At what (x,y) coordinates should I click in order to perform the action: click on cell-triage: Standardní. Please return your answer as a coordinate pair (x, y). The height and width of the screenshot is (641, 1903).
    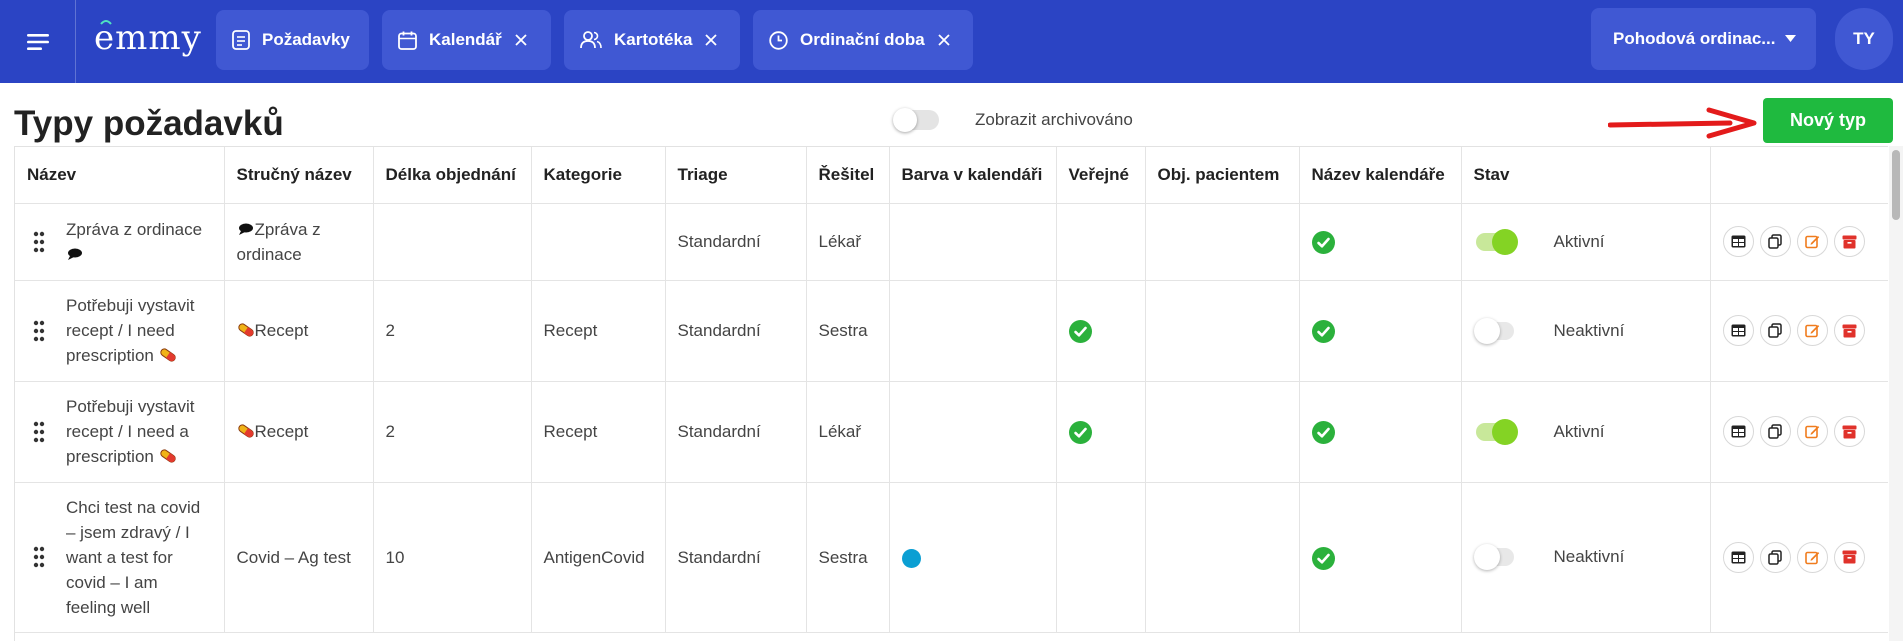
    Looking at the image, I should click on (736, 331).